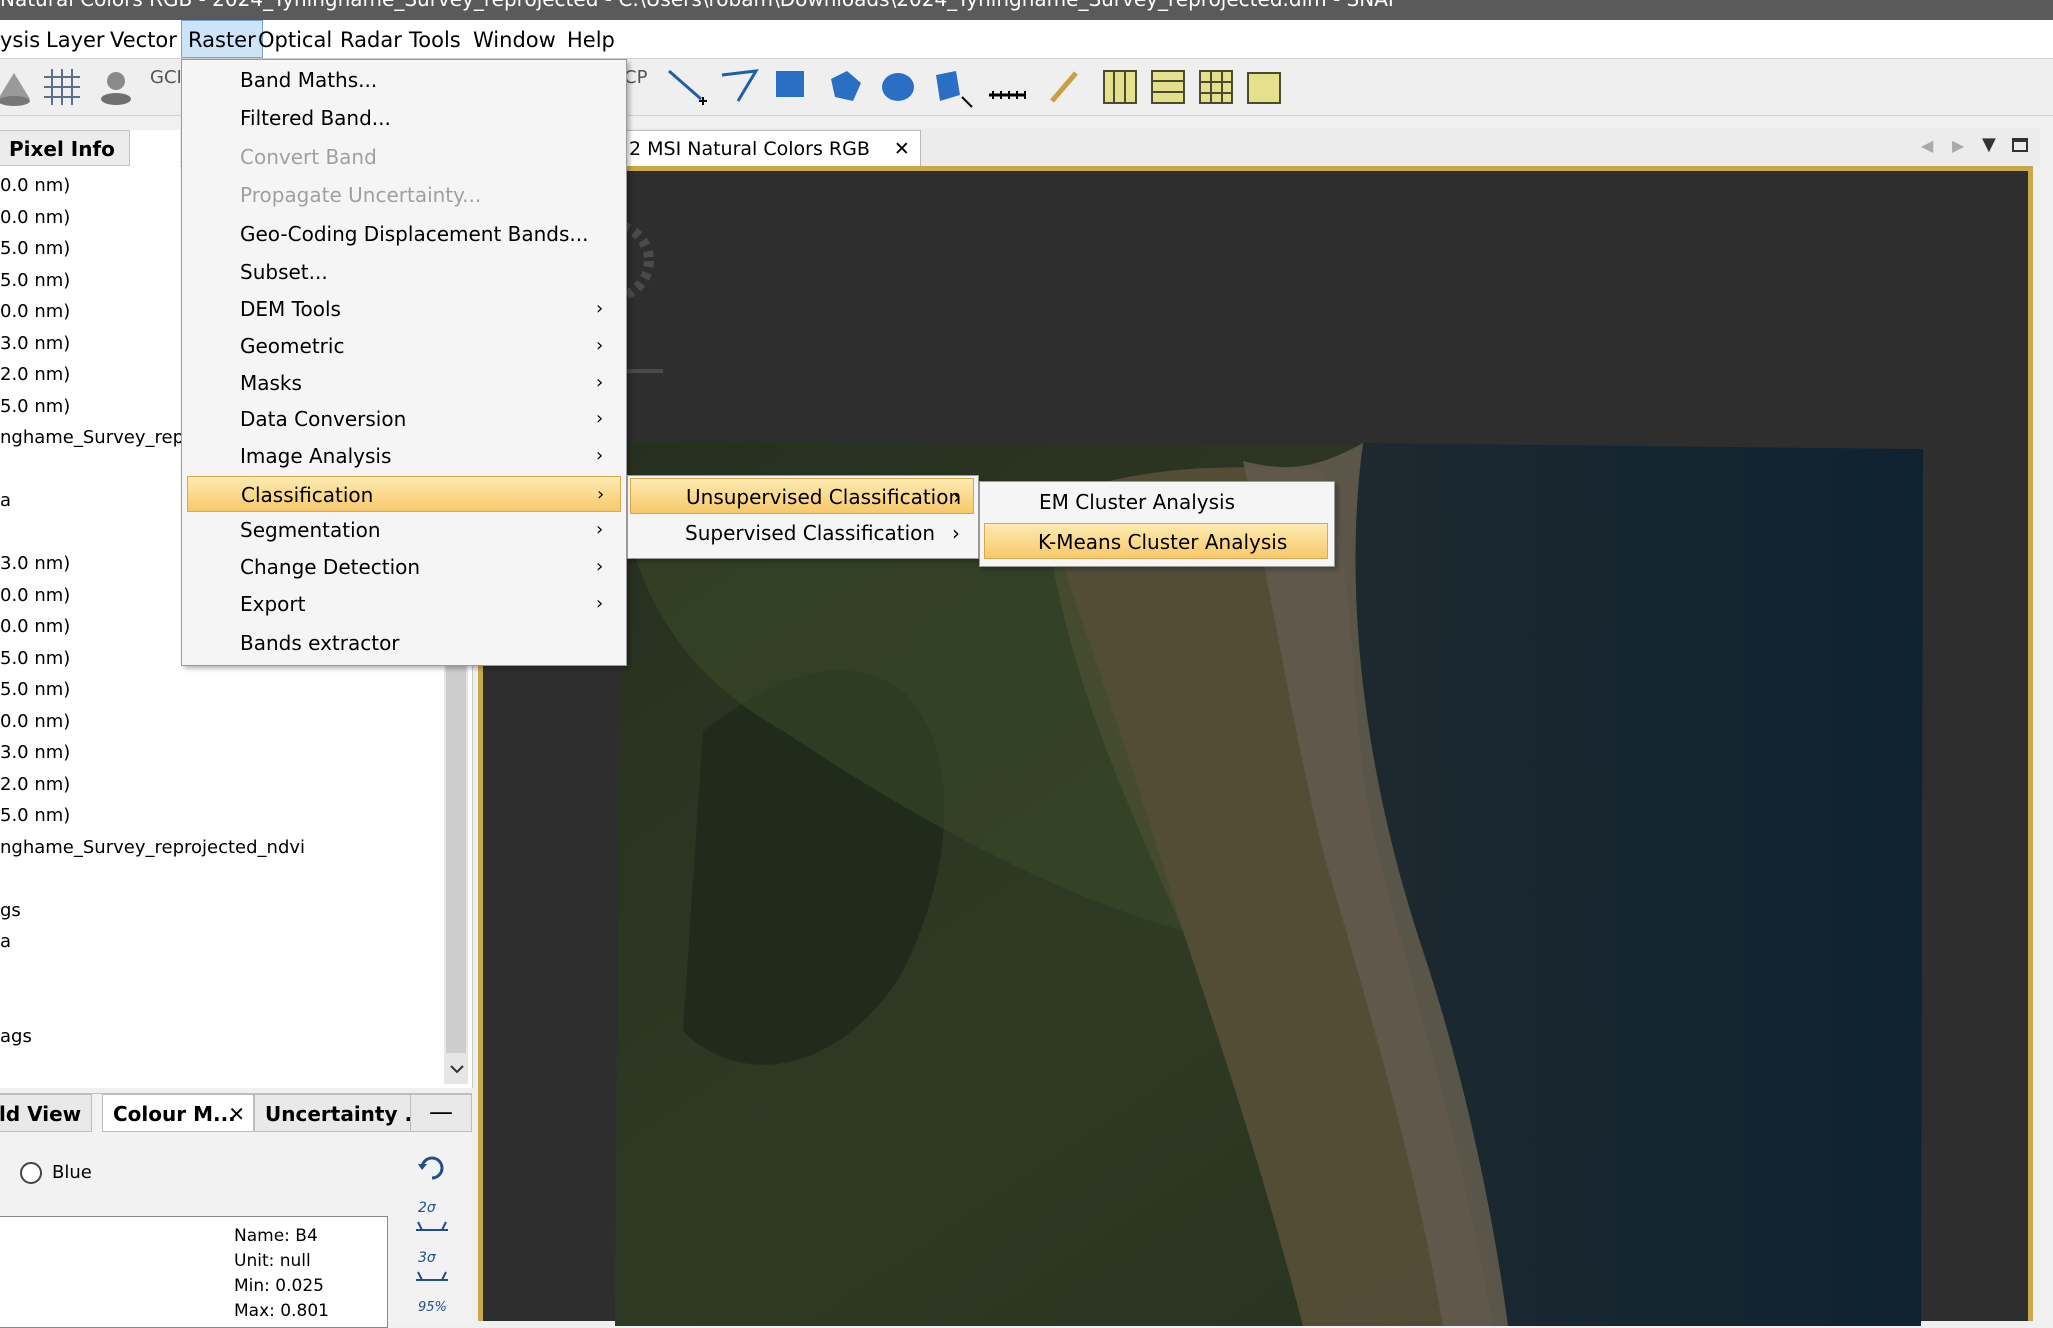  I want to click on stretch-3-sigma-icon, so click(432, 1276).